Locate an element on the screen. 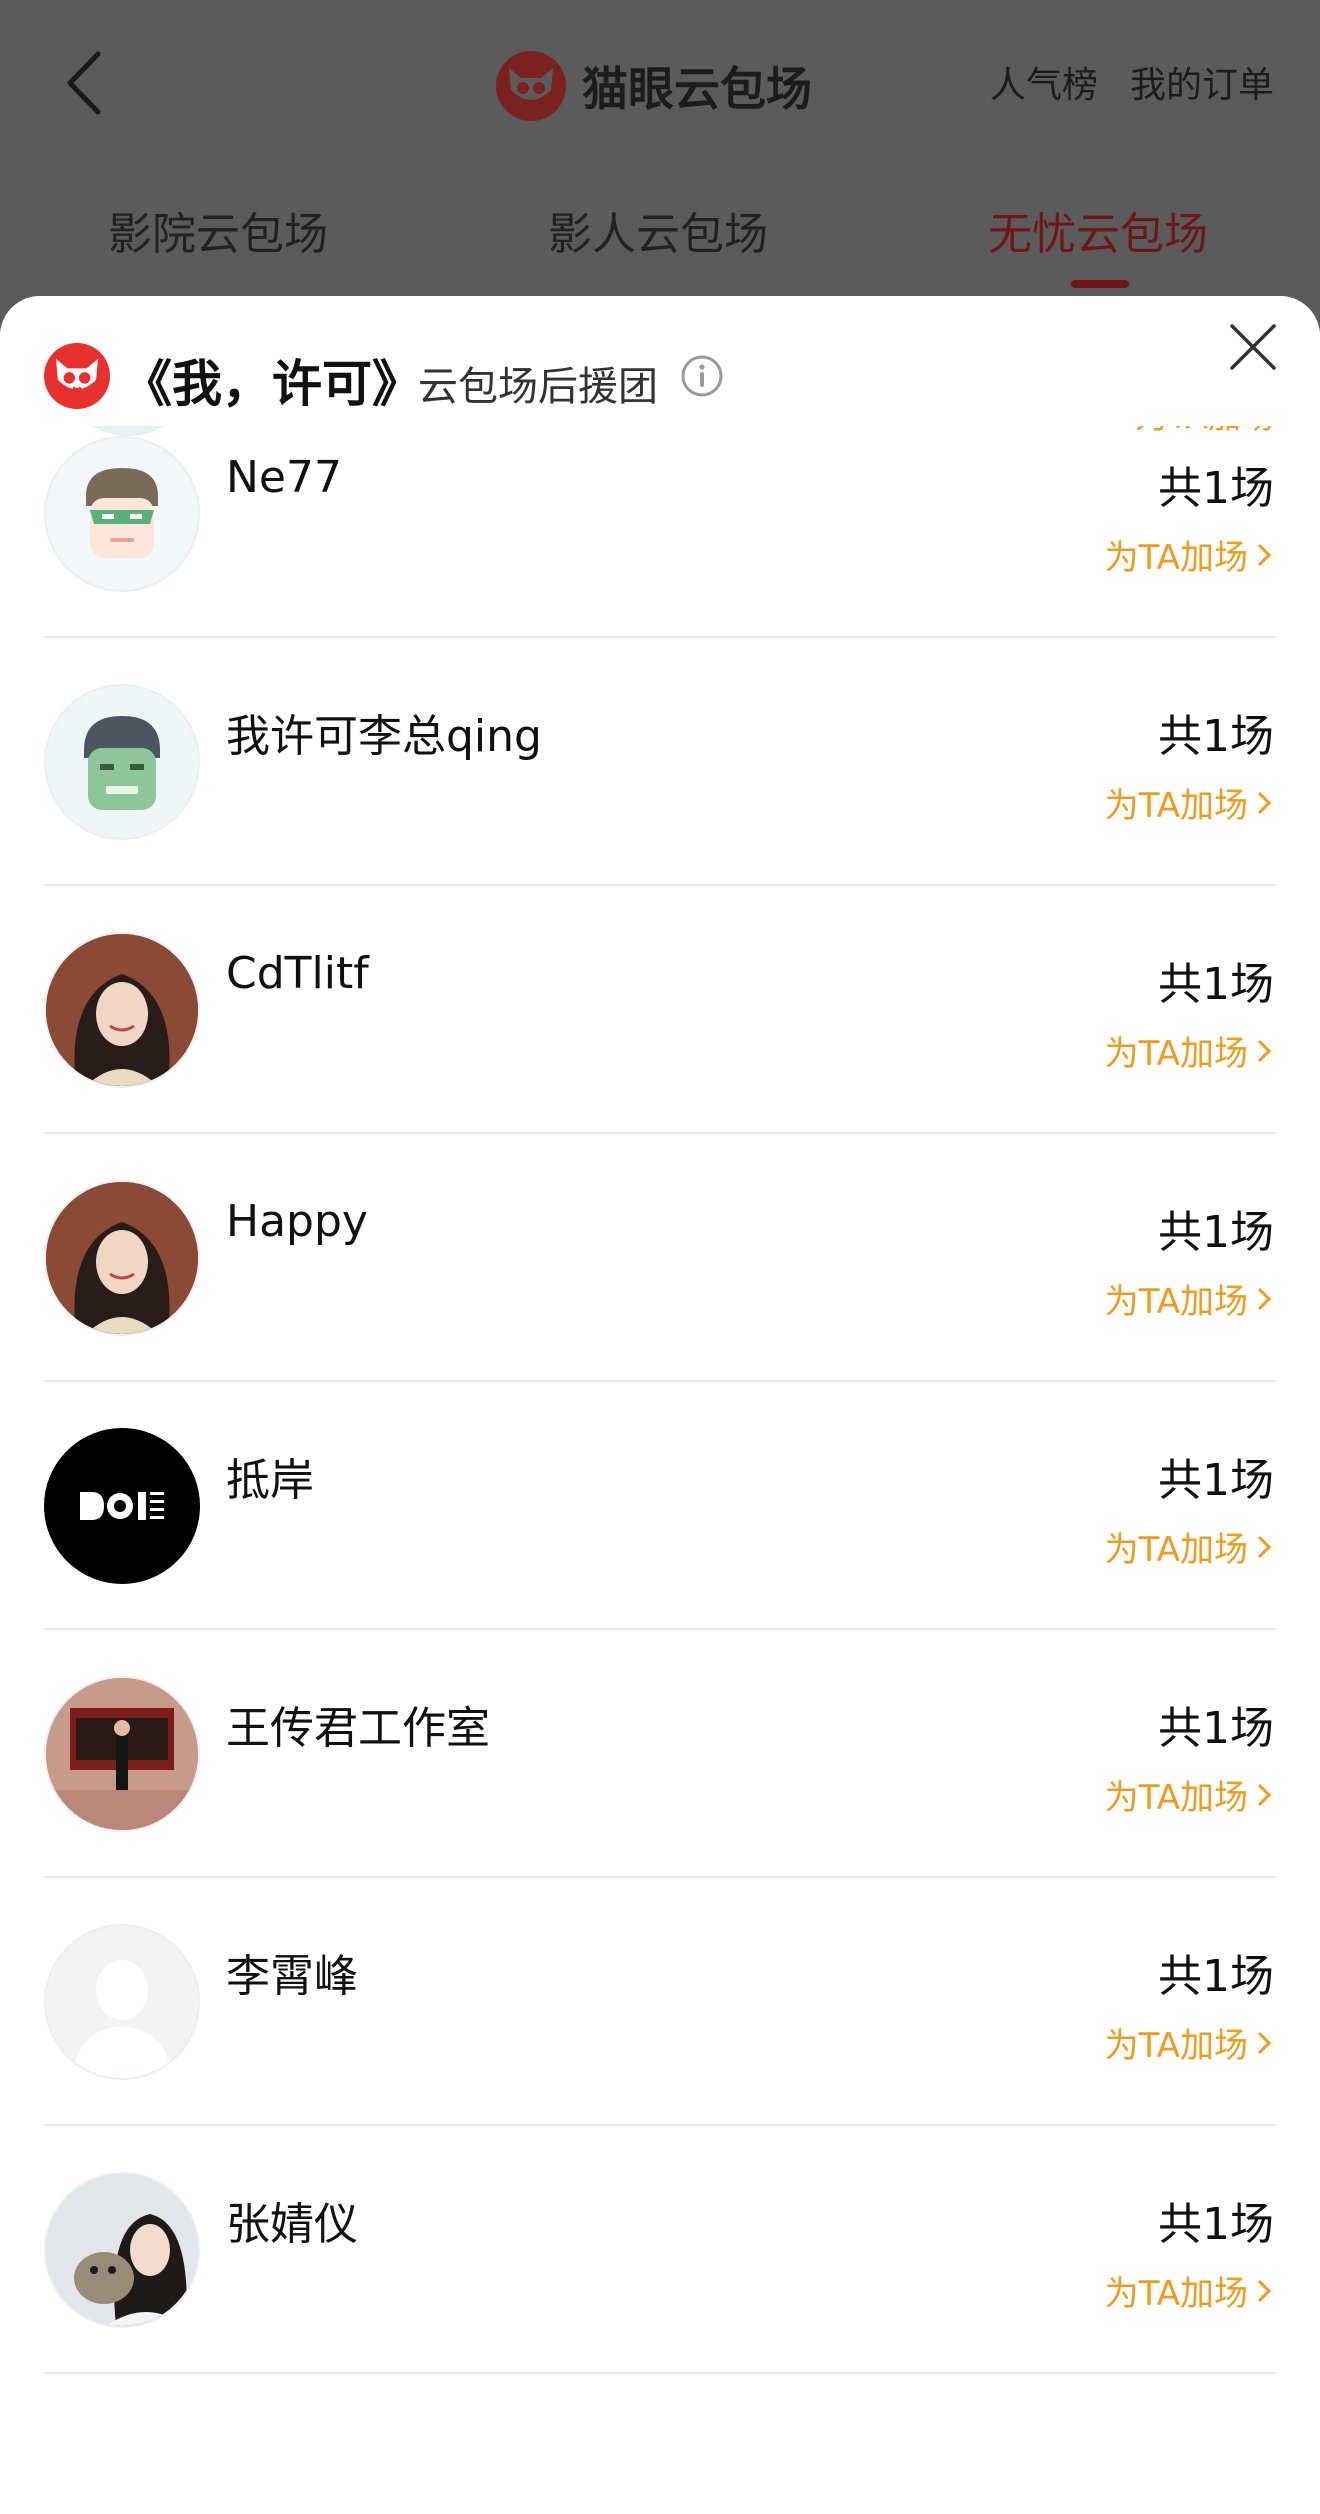  doi-logo-avatar is located at coordinates (122, 1506).